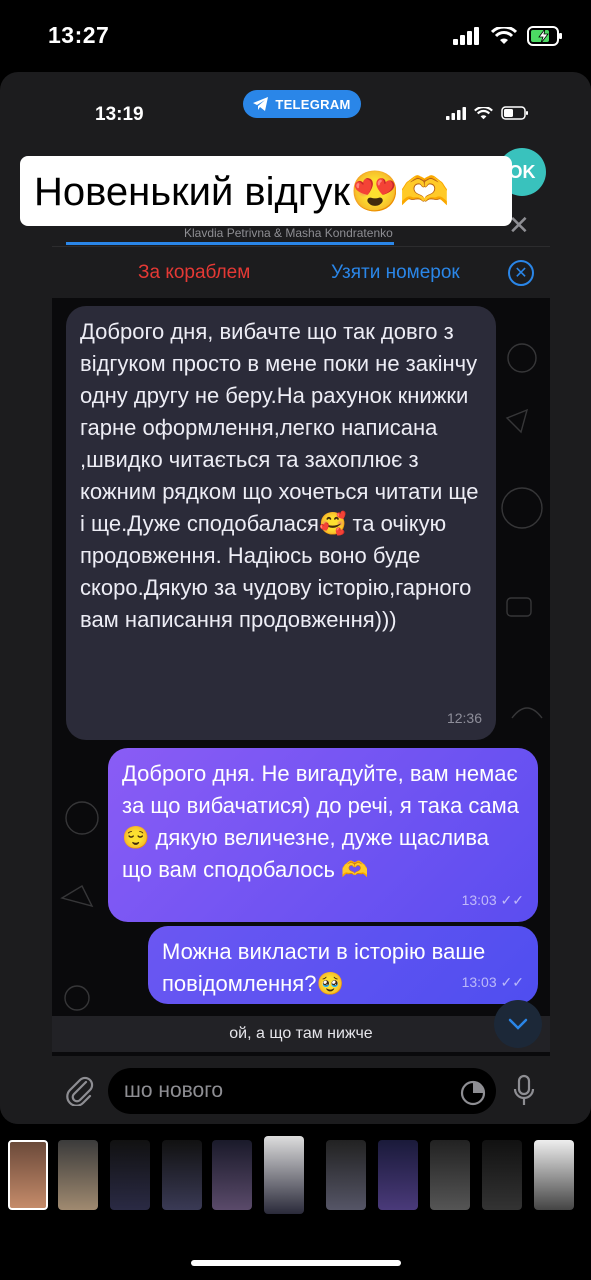  What do you see at coordinates (296, 1263) in the screenshot?
I see `home-indicator` at bounding box center [296, 1263].